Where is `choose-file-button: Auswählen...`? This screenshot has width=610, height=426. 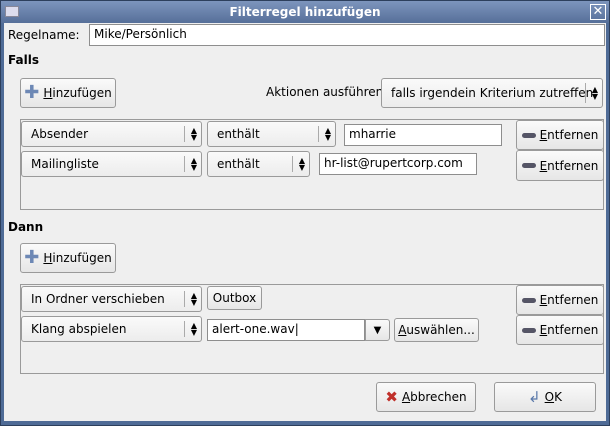
choose-file-button: Auswählen... is located at coordinates (436, 330).